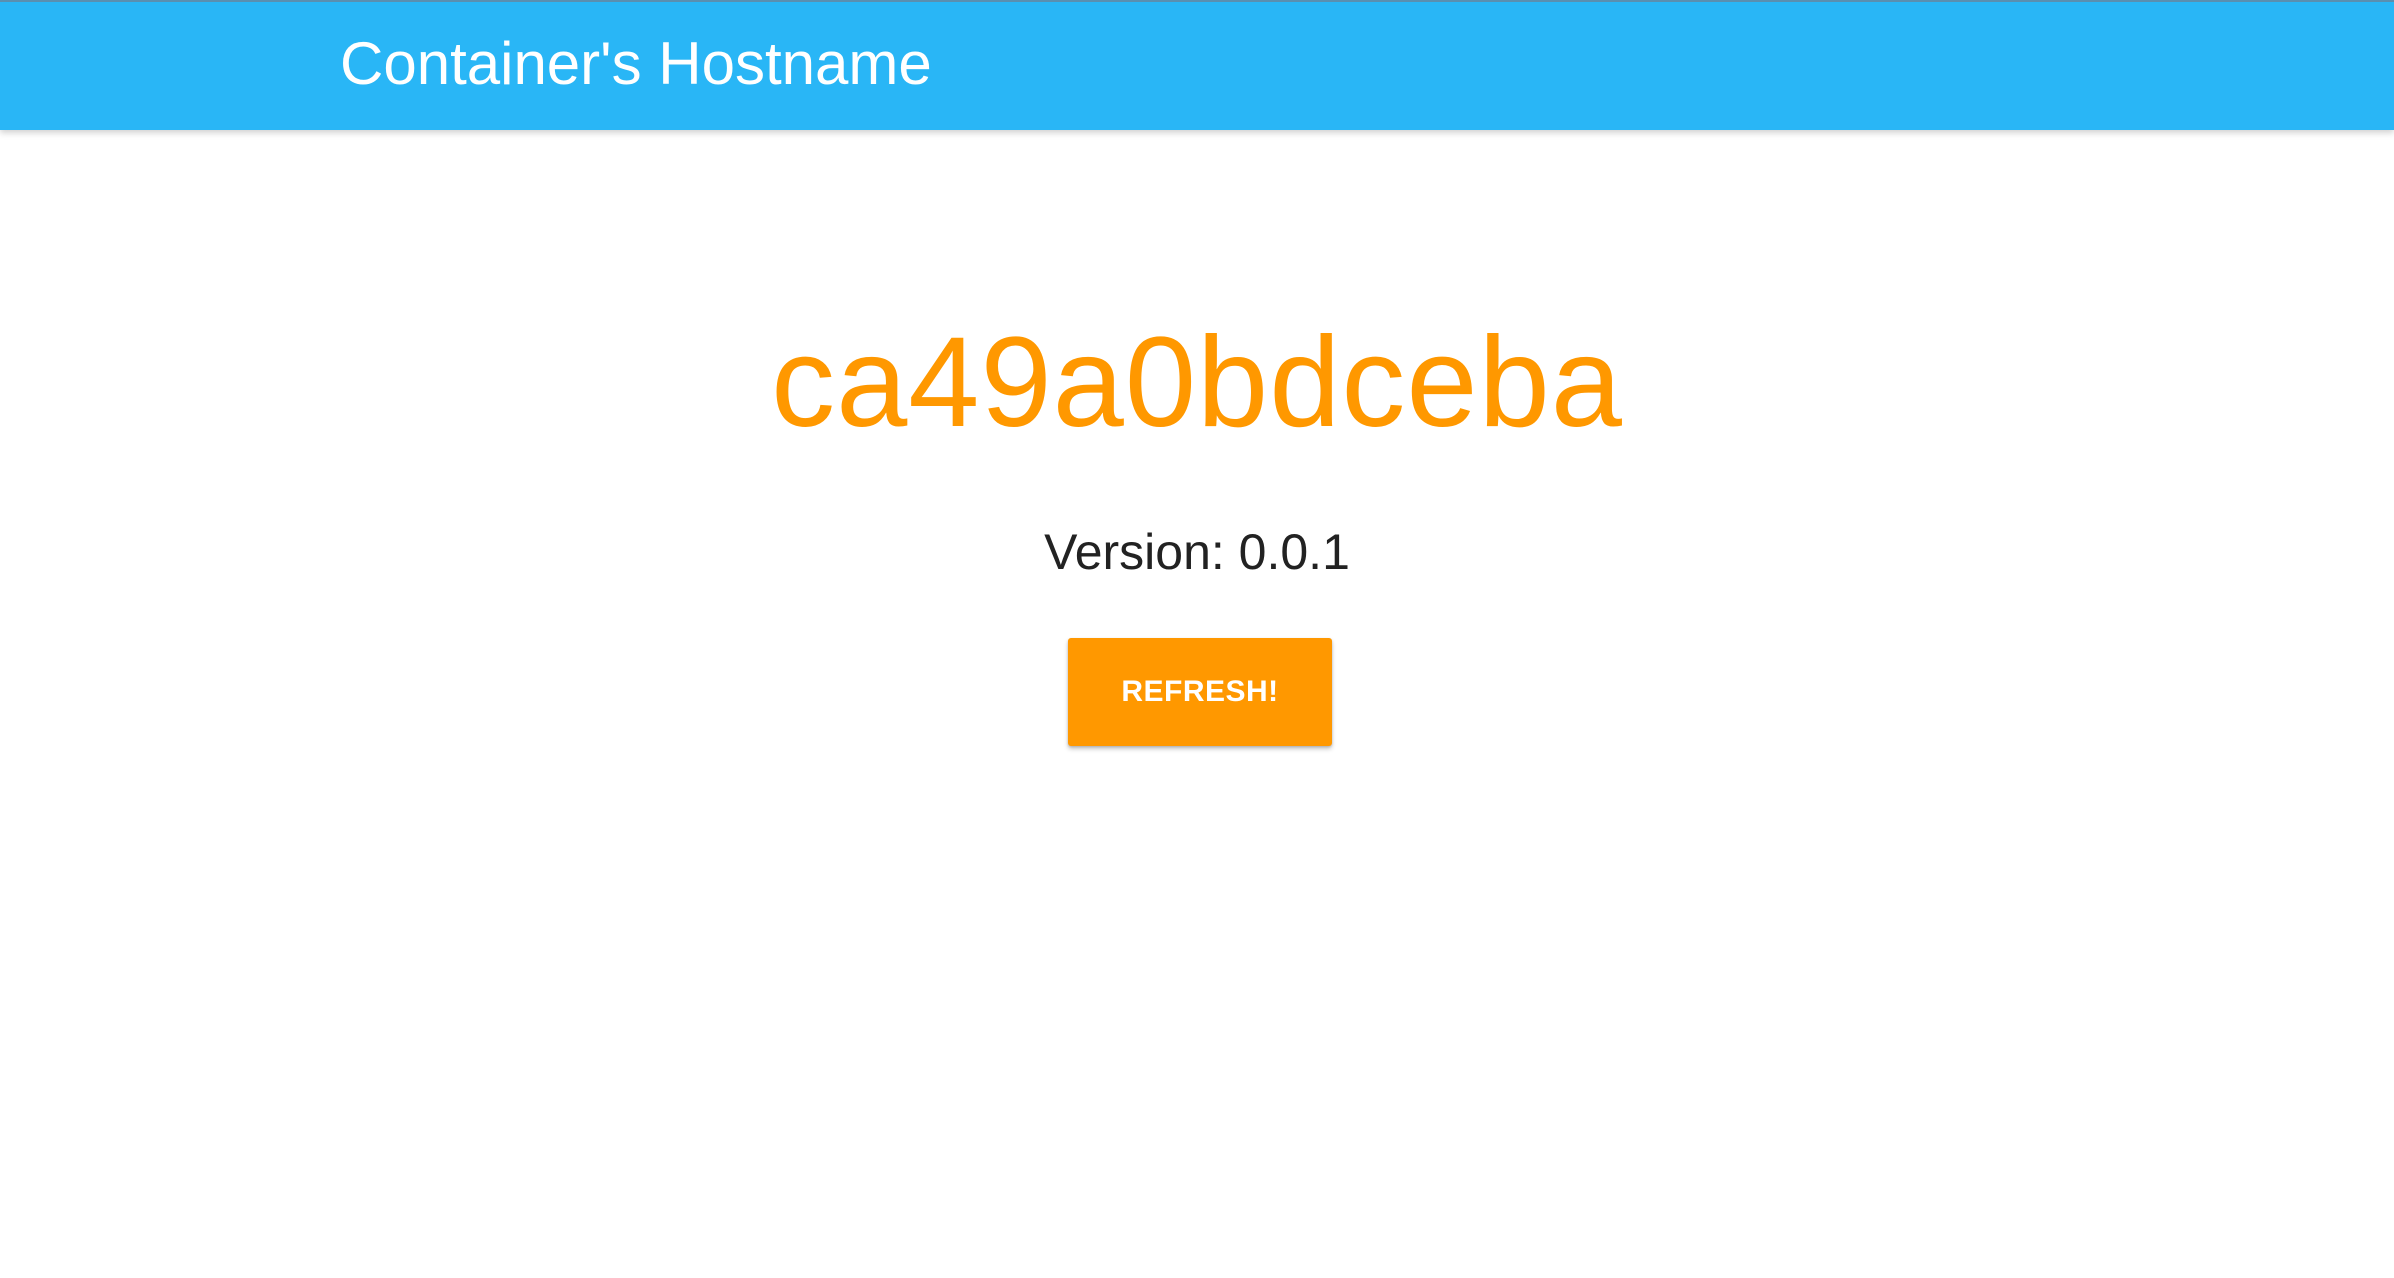 The width and height of the screenshot is (2394, 1278). What do you see at coordinates (636, 63) in the screenshot?
I see `app-title: Container's Hostname` at bounding box center [636, 63].